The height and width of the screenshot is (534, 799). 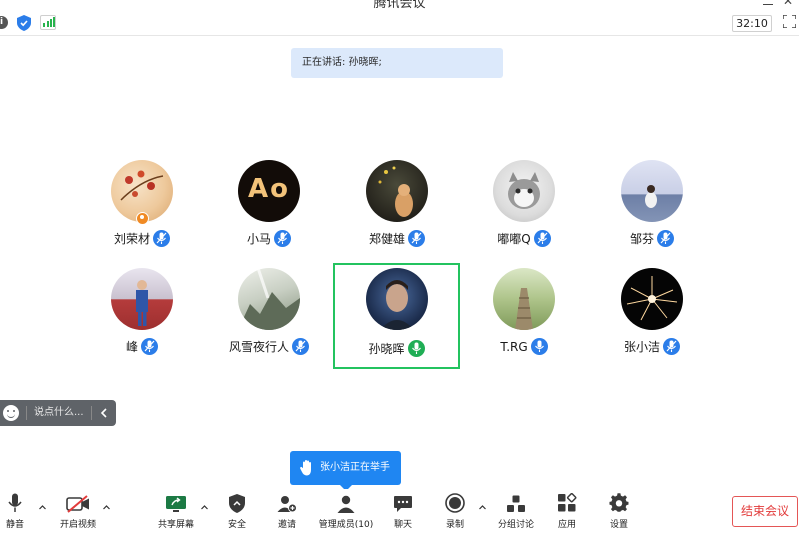 I want to click on participant-tile: 刘荣材, so click(x=142, y=200).